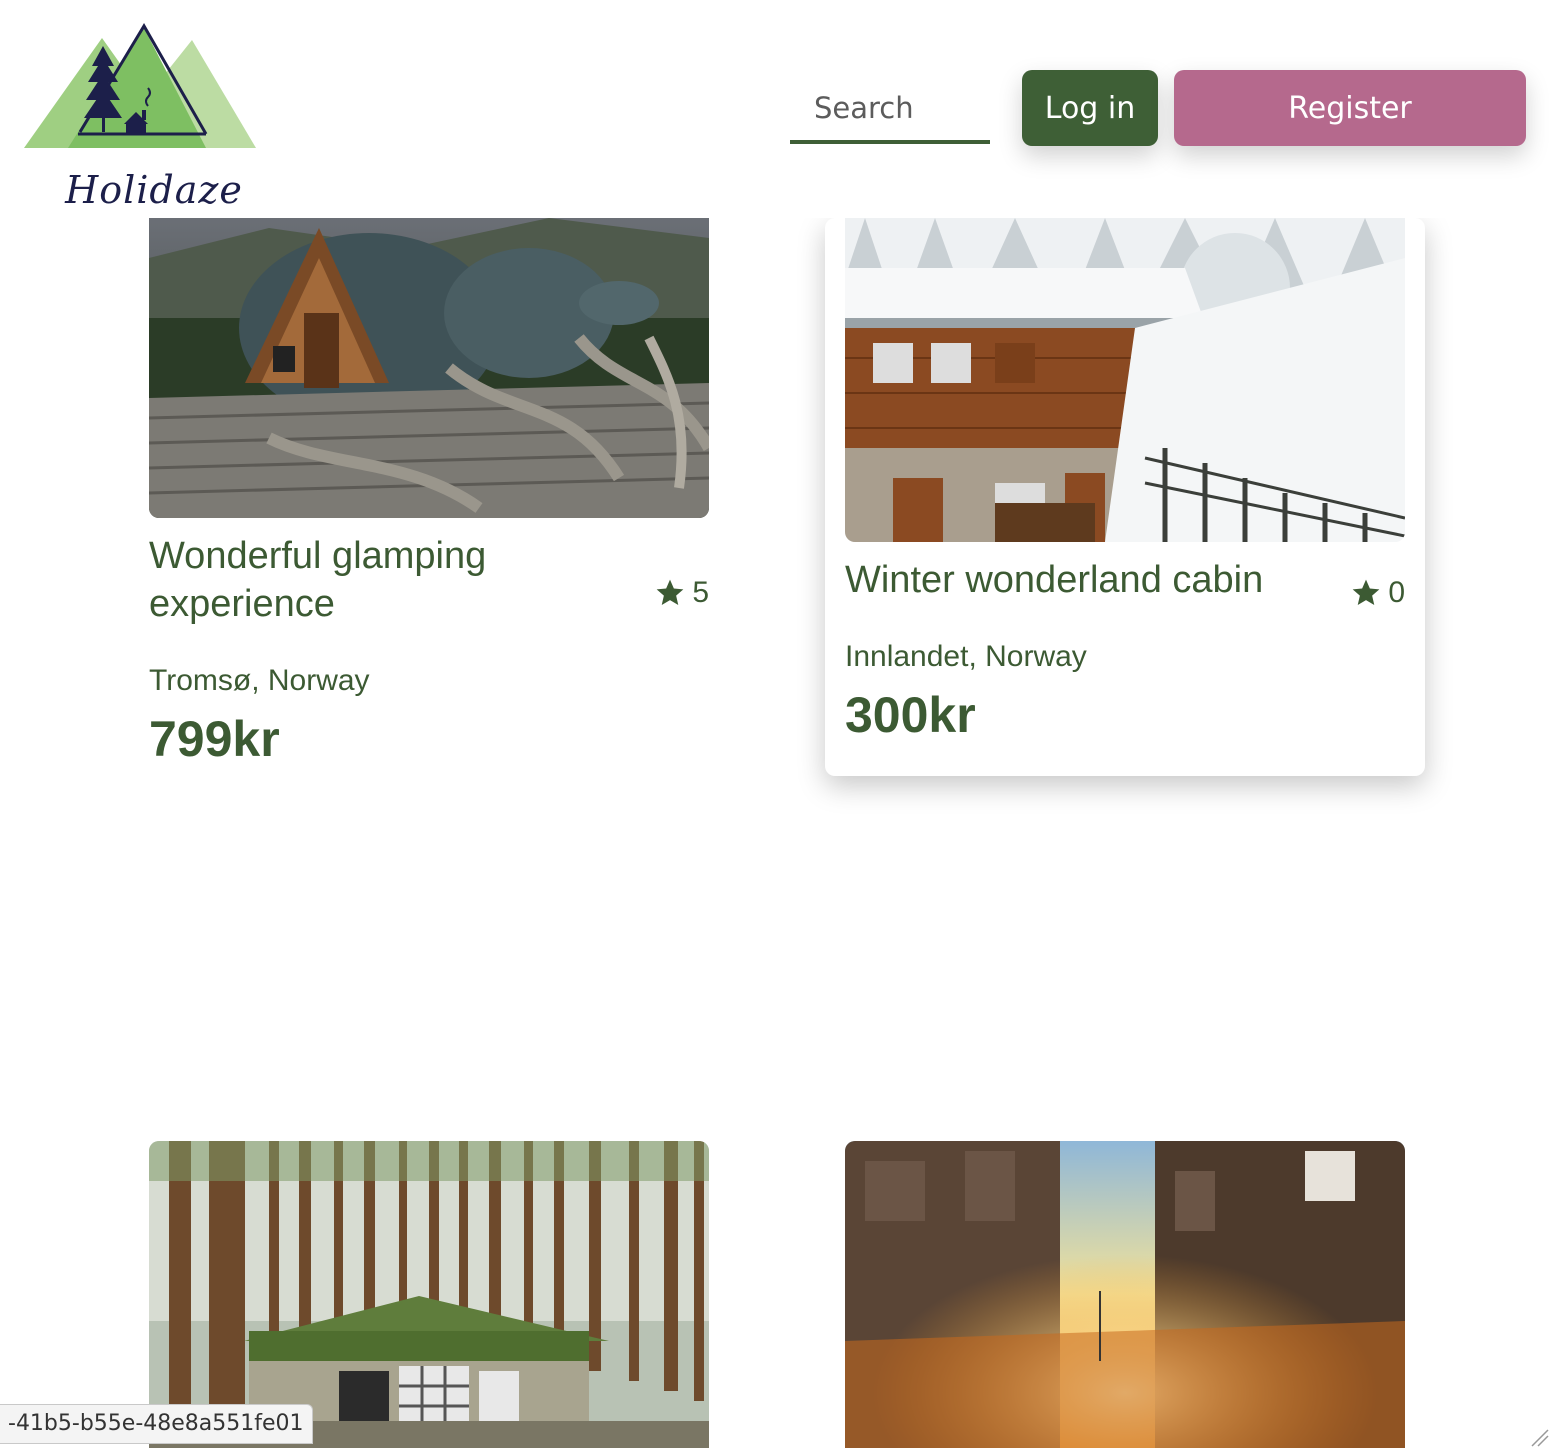 The width and height of the screenshot is (1550, 1448). I want to click on search-field, so click(890, 112).